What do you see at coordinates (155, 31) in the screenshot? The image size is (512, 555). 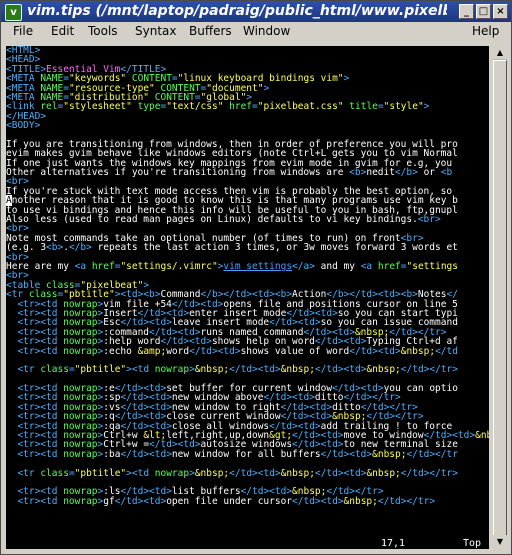 I see `menu-syntax: Syntax` at bounding box center [155, 31].